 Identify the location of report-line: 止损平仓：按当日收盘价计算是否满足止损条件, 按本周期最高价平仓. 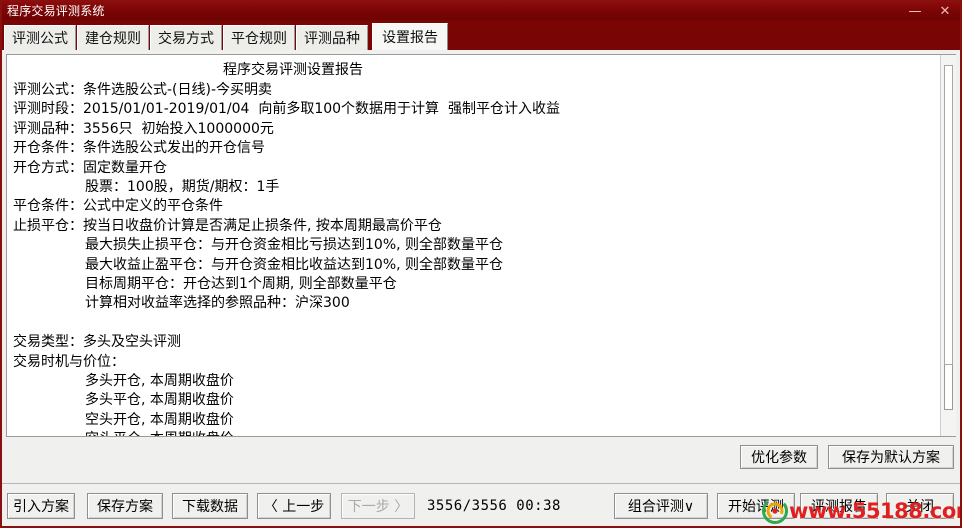
(227, 225).